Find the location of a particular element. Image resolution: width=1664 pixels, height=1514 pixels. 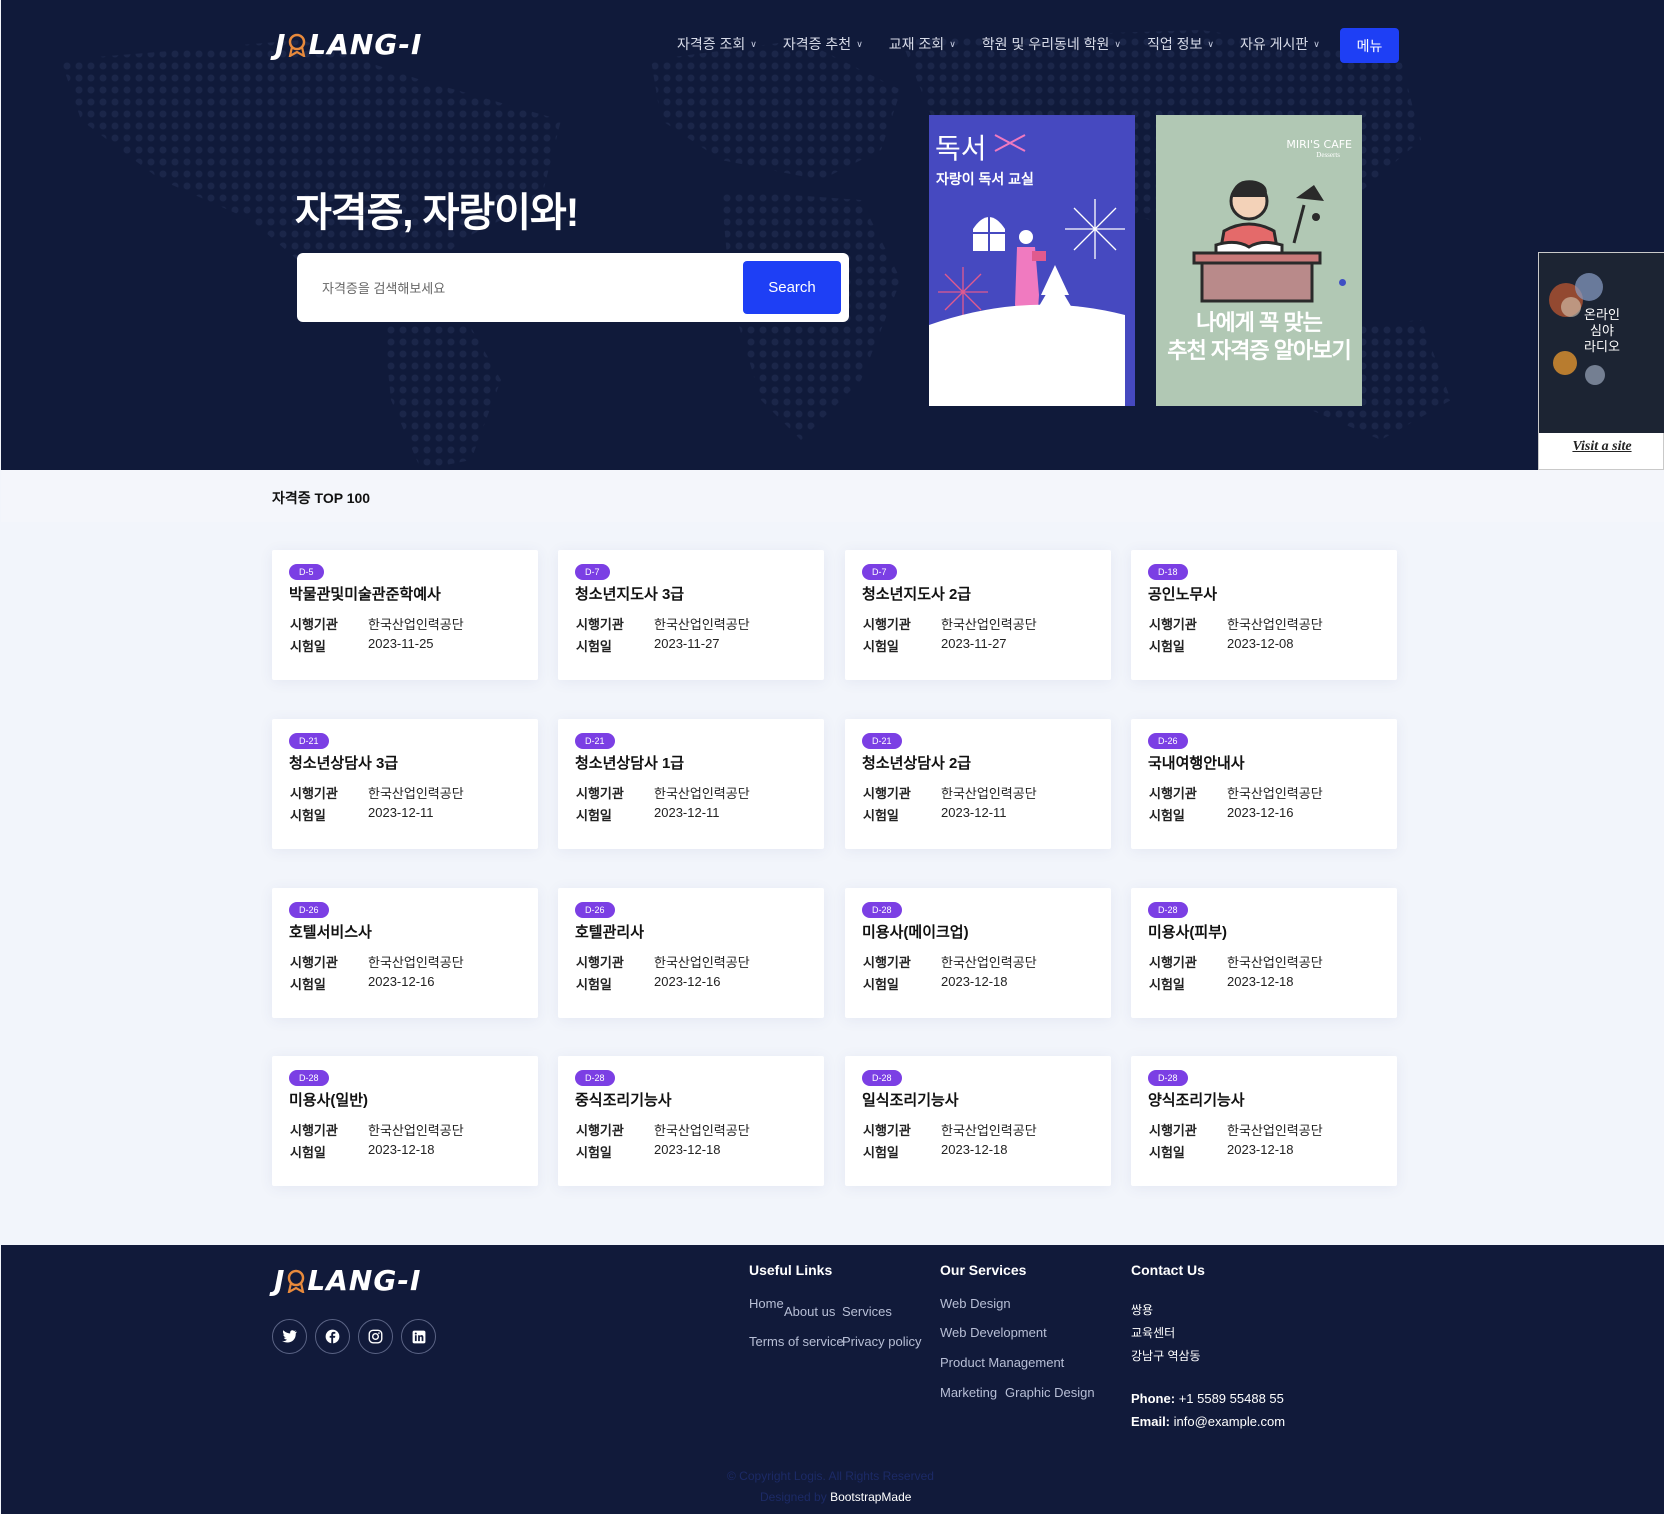

email: Email: info@example.com is located at coordinates (1208, 1421).